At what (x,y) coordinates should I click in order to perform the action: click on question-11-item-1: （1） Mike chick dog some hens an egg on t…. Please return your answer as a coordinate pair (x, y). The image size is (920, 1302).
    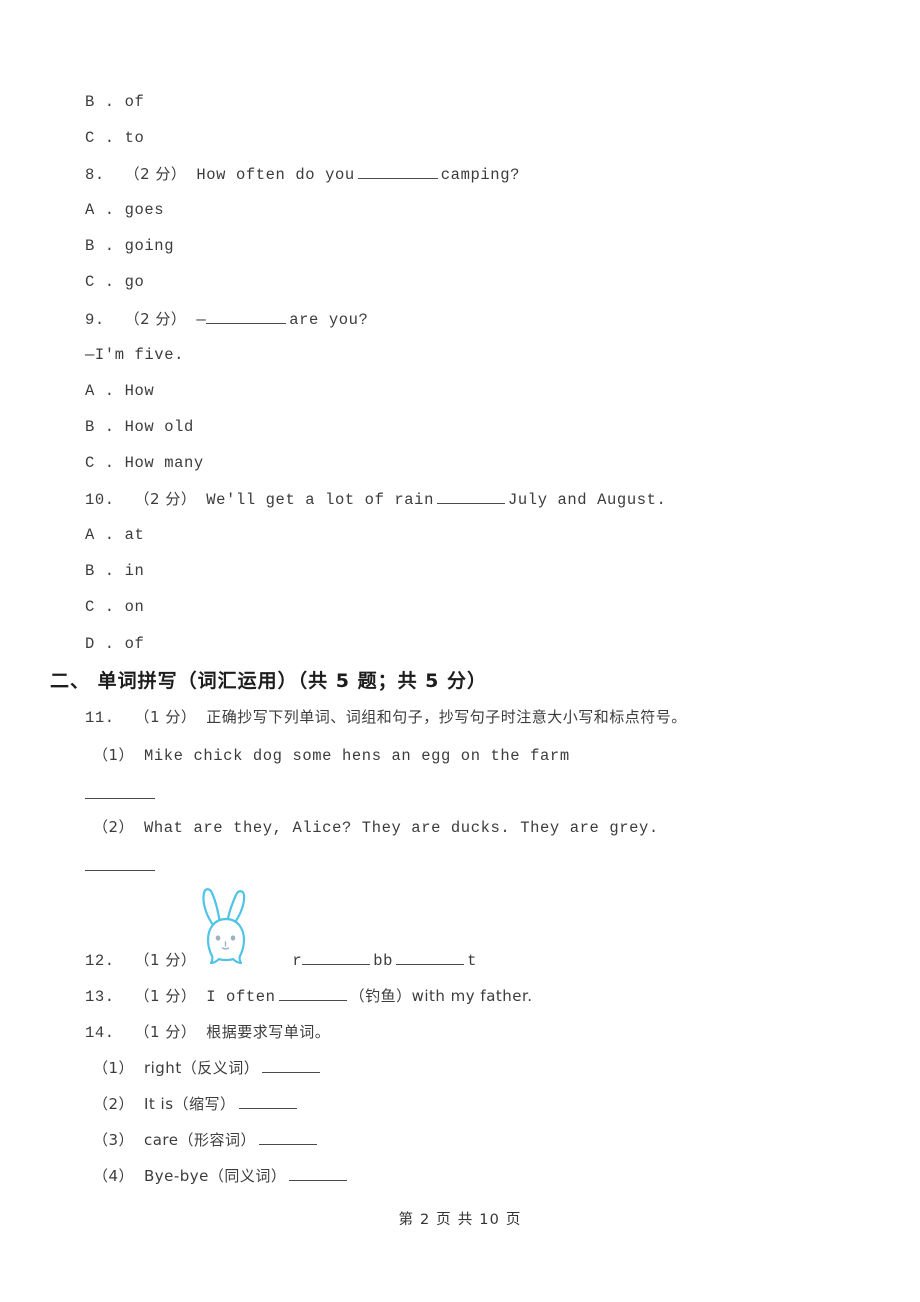
    Looking at the image, I should click on (331, 755).